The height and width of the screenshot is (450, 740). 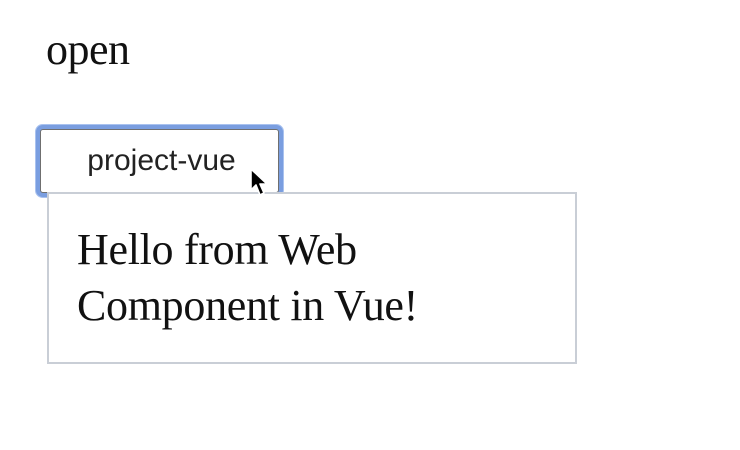 I want to click on project-vue-button-label: project-vue, so click(x=161, y=160).